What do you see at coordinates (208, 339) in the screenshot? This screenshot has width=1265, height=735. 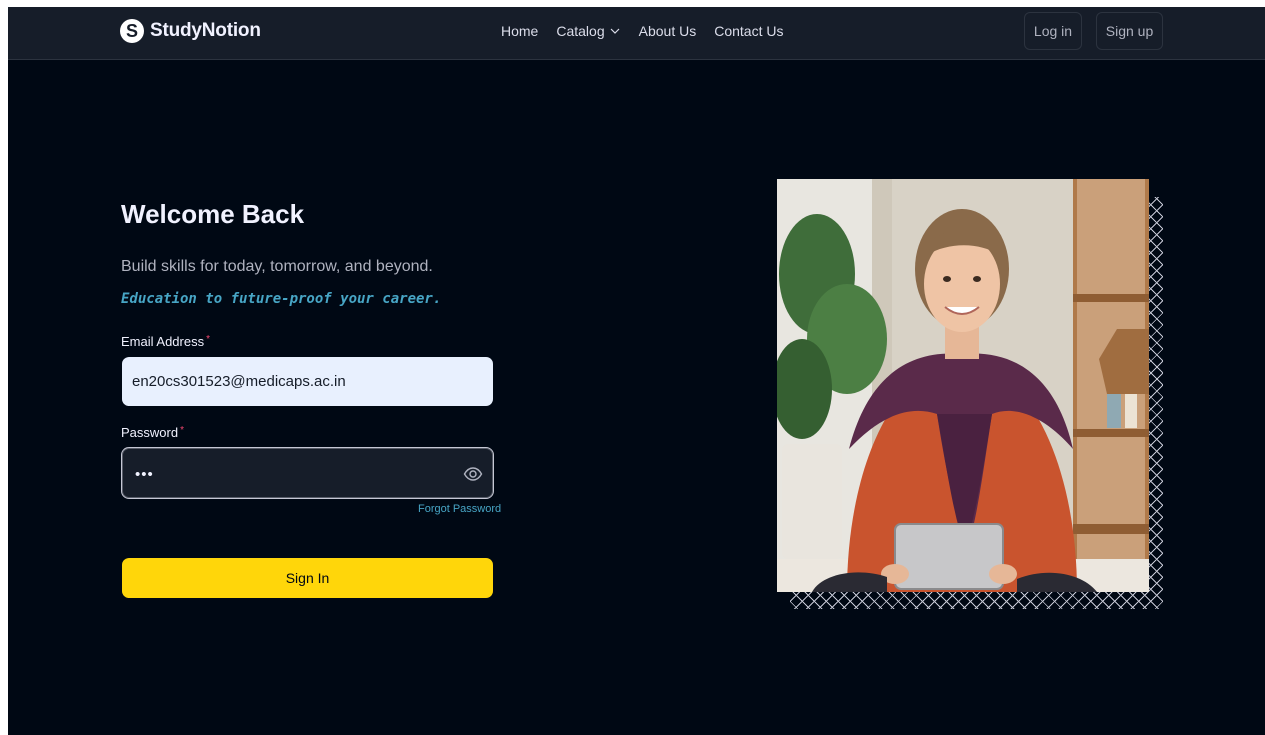 I see `email-required-mark: *` at bounding box center [208, 339].